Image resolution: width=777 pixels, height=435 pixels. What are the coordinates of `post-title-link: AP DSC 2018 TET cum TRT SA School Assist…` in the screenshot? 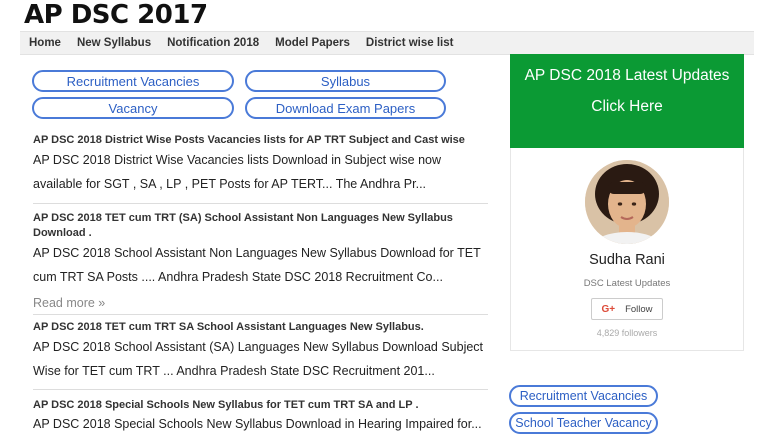 It's located at (260, 327).